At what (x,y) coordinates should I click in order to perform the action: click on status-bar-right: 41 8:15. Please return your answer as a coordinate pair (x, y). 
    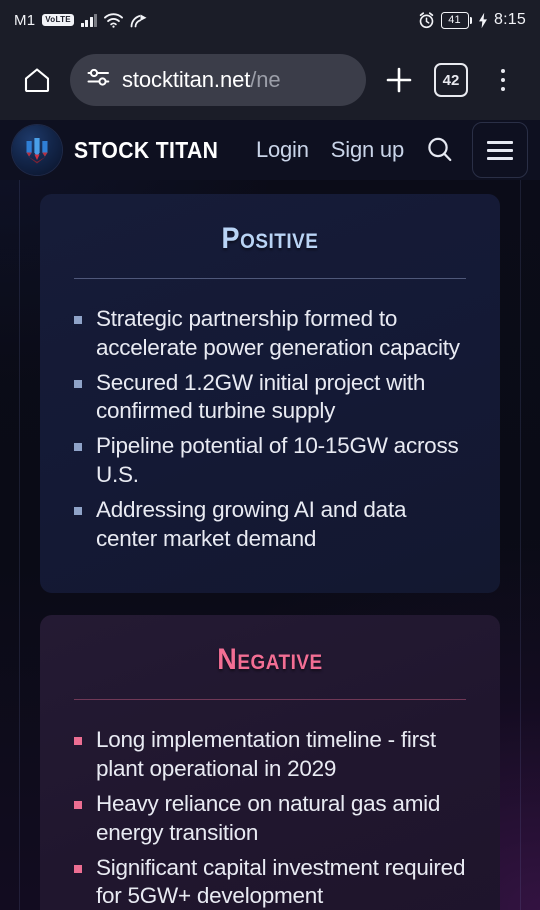
    Looking at the image, I should click on (472, 20).